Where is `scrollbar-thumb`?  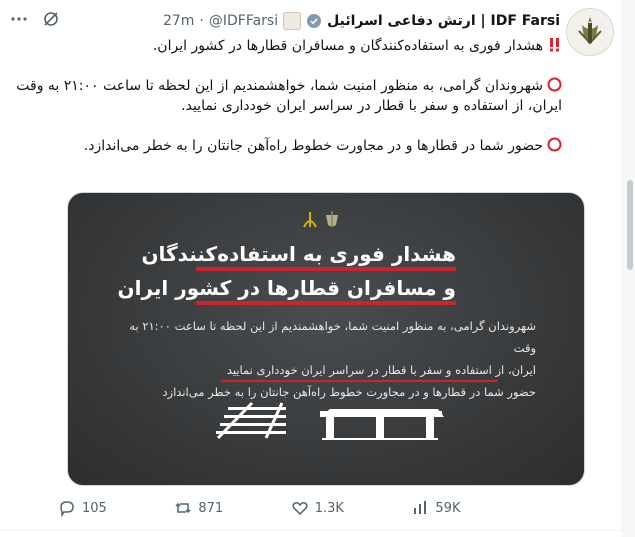 scrollbar-thumb is located at coordinates (630, 225).